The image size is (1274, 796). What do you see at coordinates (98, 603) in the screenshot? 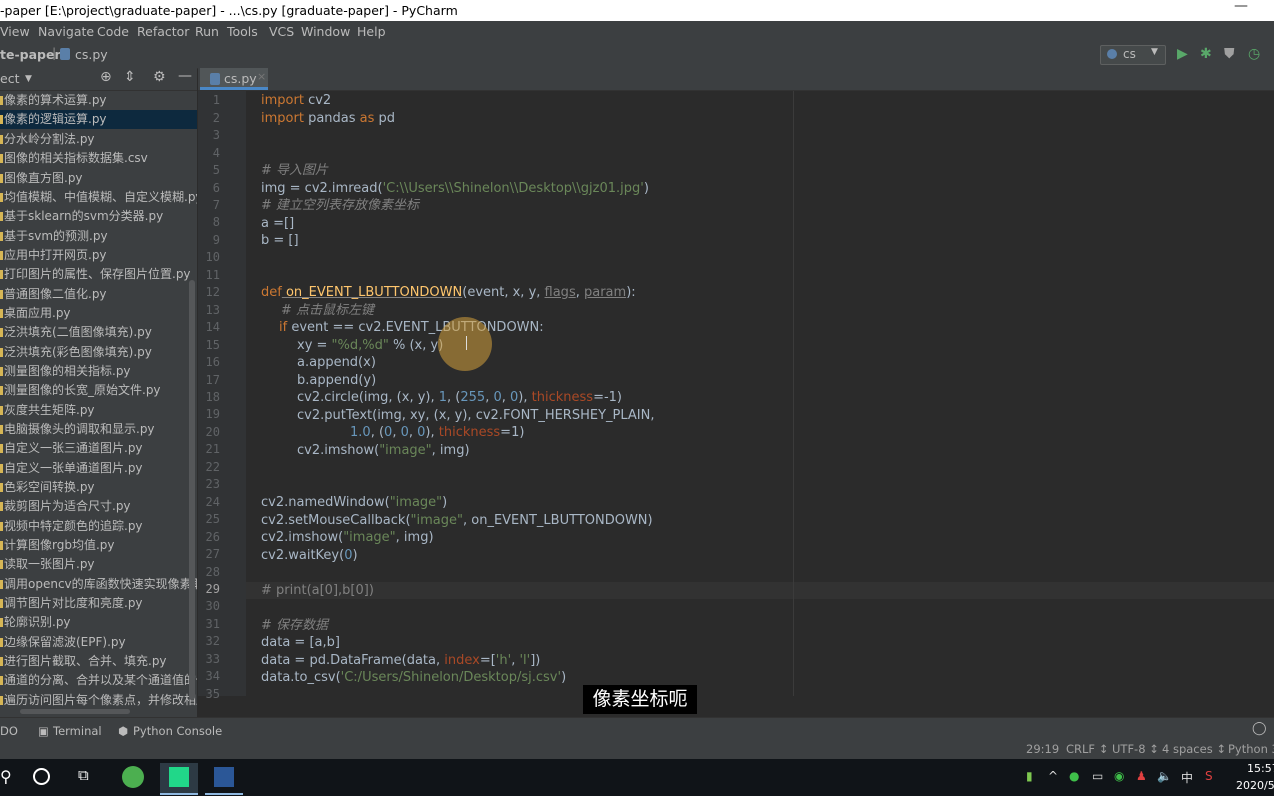
I see `tree-item: 调节图片对比度和亮度.py` at bounding box center [98, 603].